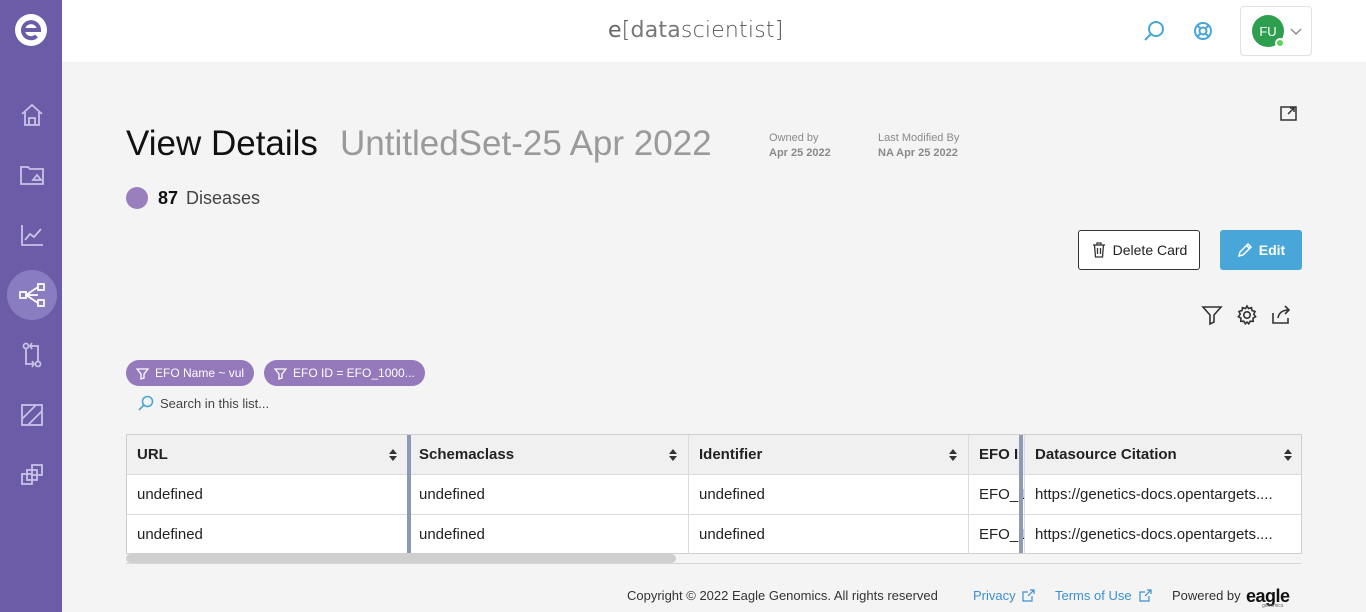 The image size is (1366, 612). What do you see at coordinates (1273, 606) in the screenshot?
I see `eagle-genomics-logo-sub: genomics` at bounding box center [1273, 606].